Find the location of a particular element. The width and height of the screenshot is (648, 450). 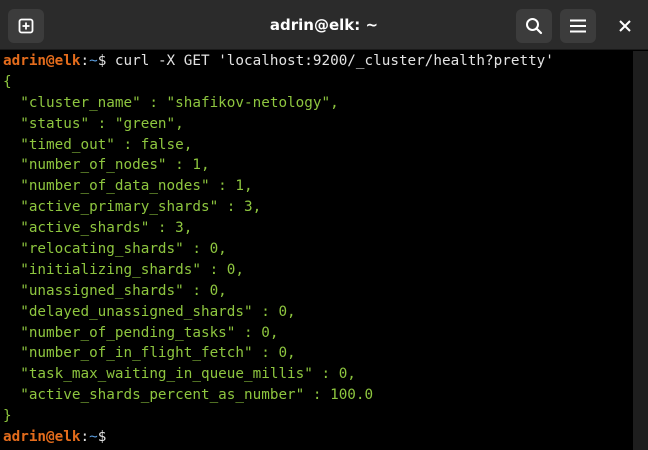

output-line: { is located at coordinates (7, 81).